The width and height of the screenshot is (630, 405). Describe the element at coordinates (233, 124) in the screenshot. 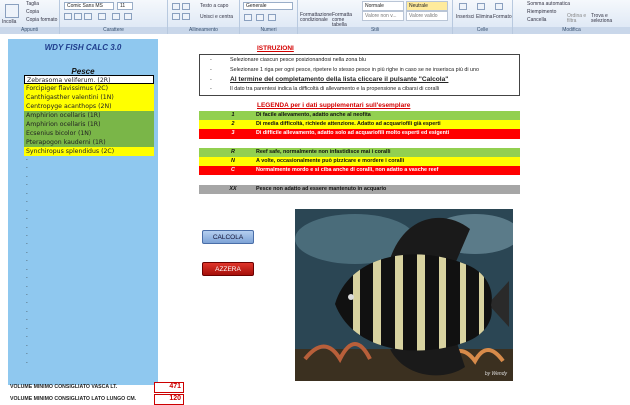

I see `legend-code: 2` at that location.